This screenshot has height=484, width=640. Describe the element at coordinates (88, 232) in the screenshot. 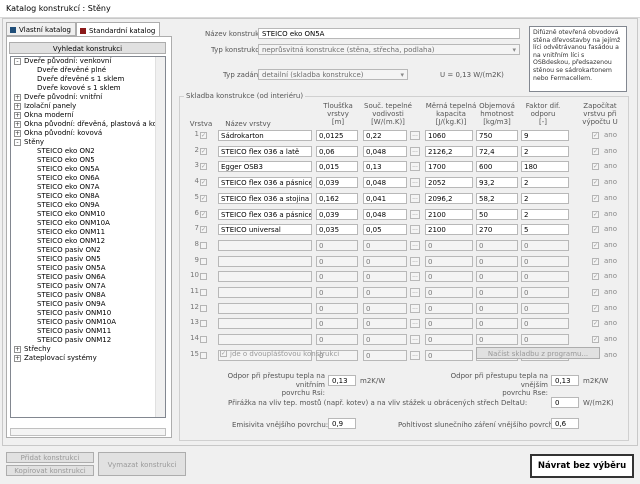

I see `tree-item: STEICO eko ONM11` at that location.